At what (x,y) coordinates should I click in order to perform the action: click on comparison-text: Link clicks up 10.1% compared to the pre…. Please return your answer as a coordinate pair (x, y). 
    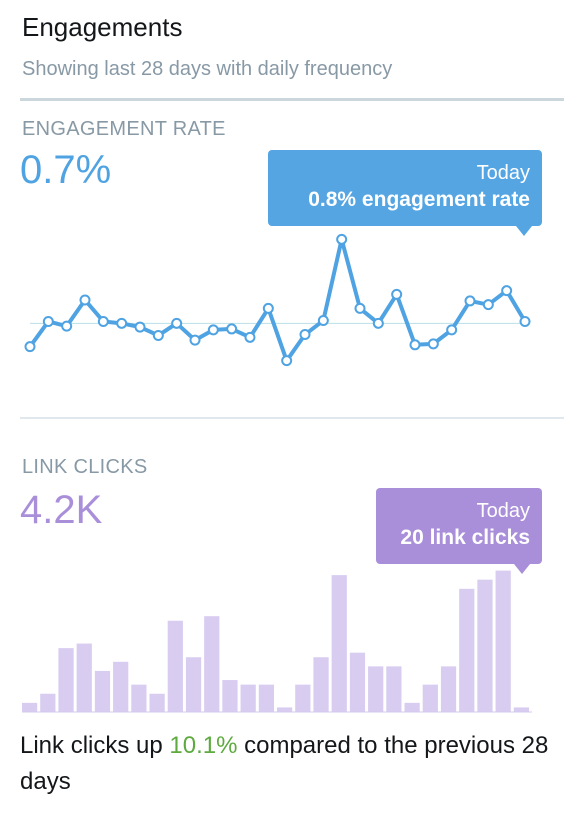
    Looking at the image, I should click on (290, 764).